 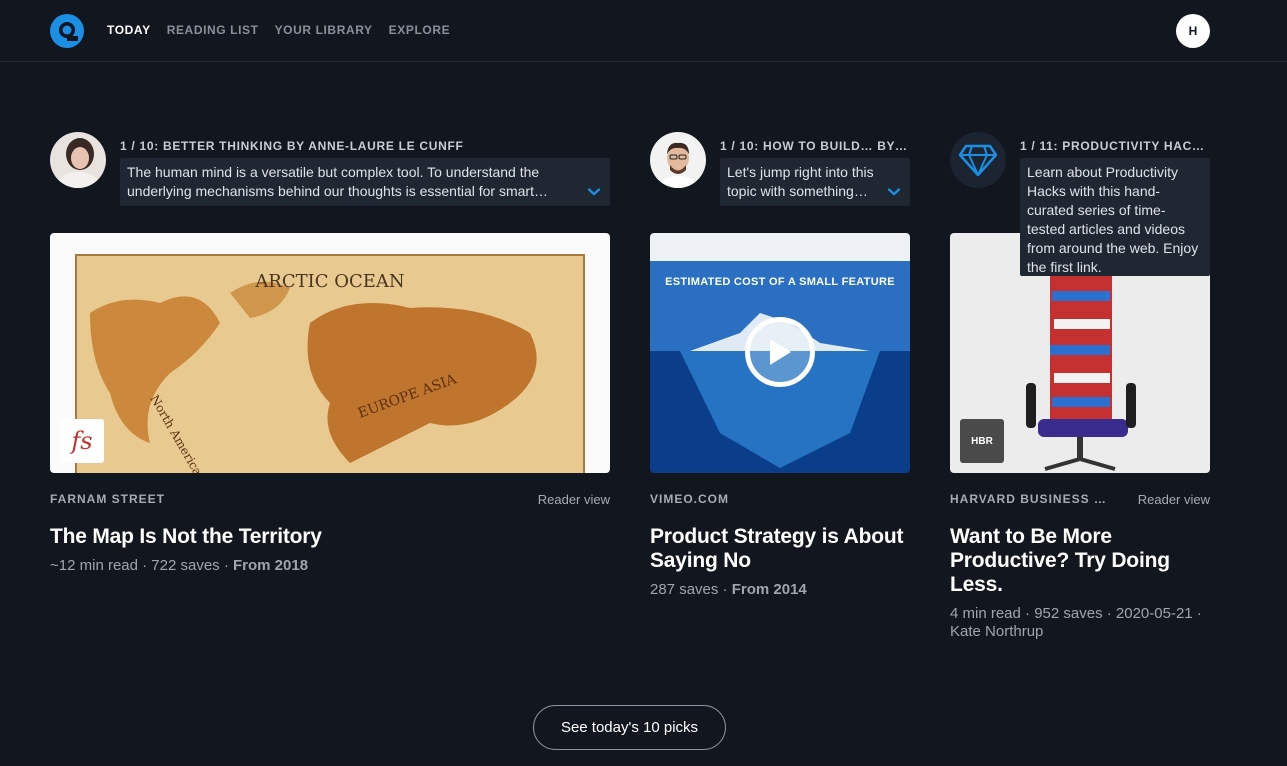 I want to click on source-logo-icon: fs, so click(x=82, y=441).